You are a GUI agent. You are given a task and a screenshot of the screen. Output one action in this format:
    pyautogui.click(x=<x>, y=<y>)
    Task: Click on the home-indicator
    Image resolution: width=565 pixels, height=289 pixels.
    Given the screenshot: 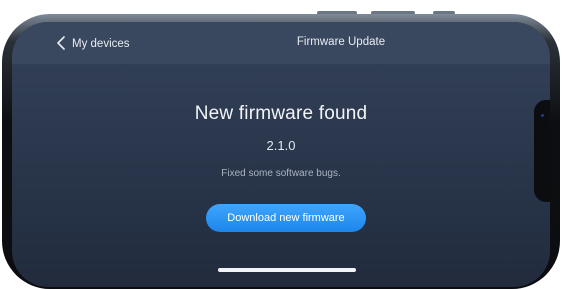 What is the action you would take?
    pyautogui.click(x=287, y=270)
    